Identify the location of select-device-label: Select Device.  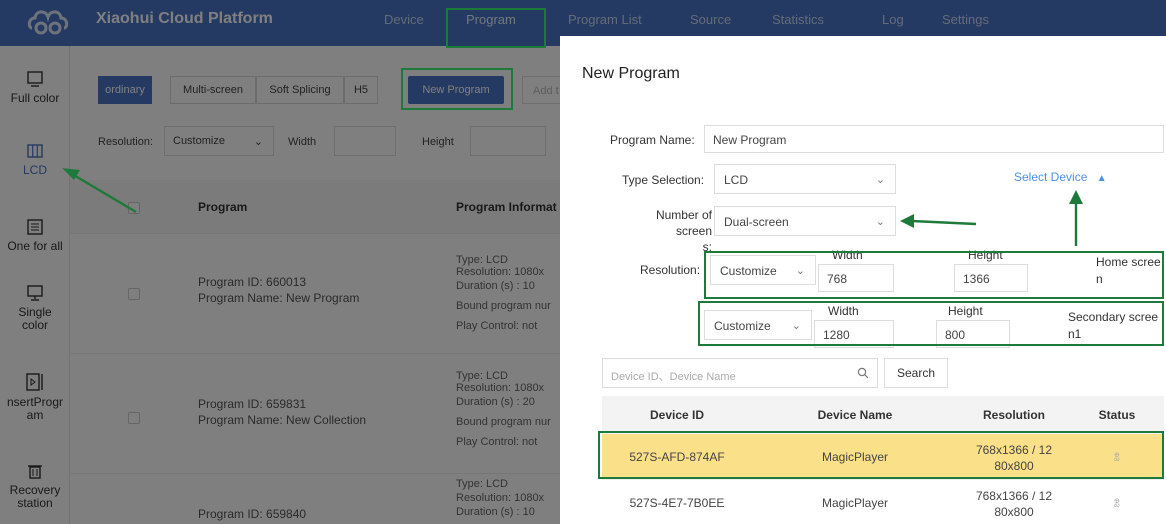
(1051, 177).